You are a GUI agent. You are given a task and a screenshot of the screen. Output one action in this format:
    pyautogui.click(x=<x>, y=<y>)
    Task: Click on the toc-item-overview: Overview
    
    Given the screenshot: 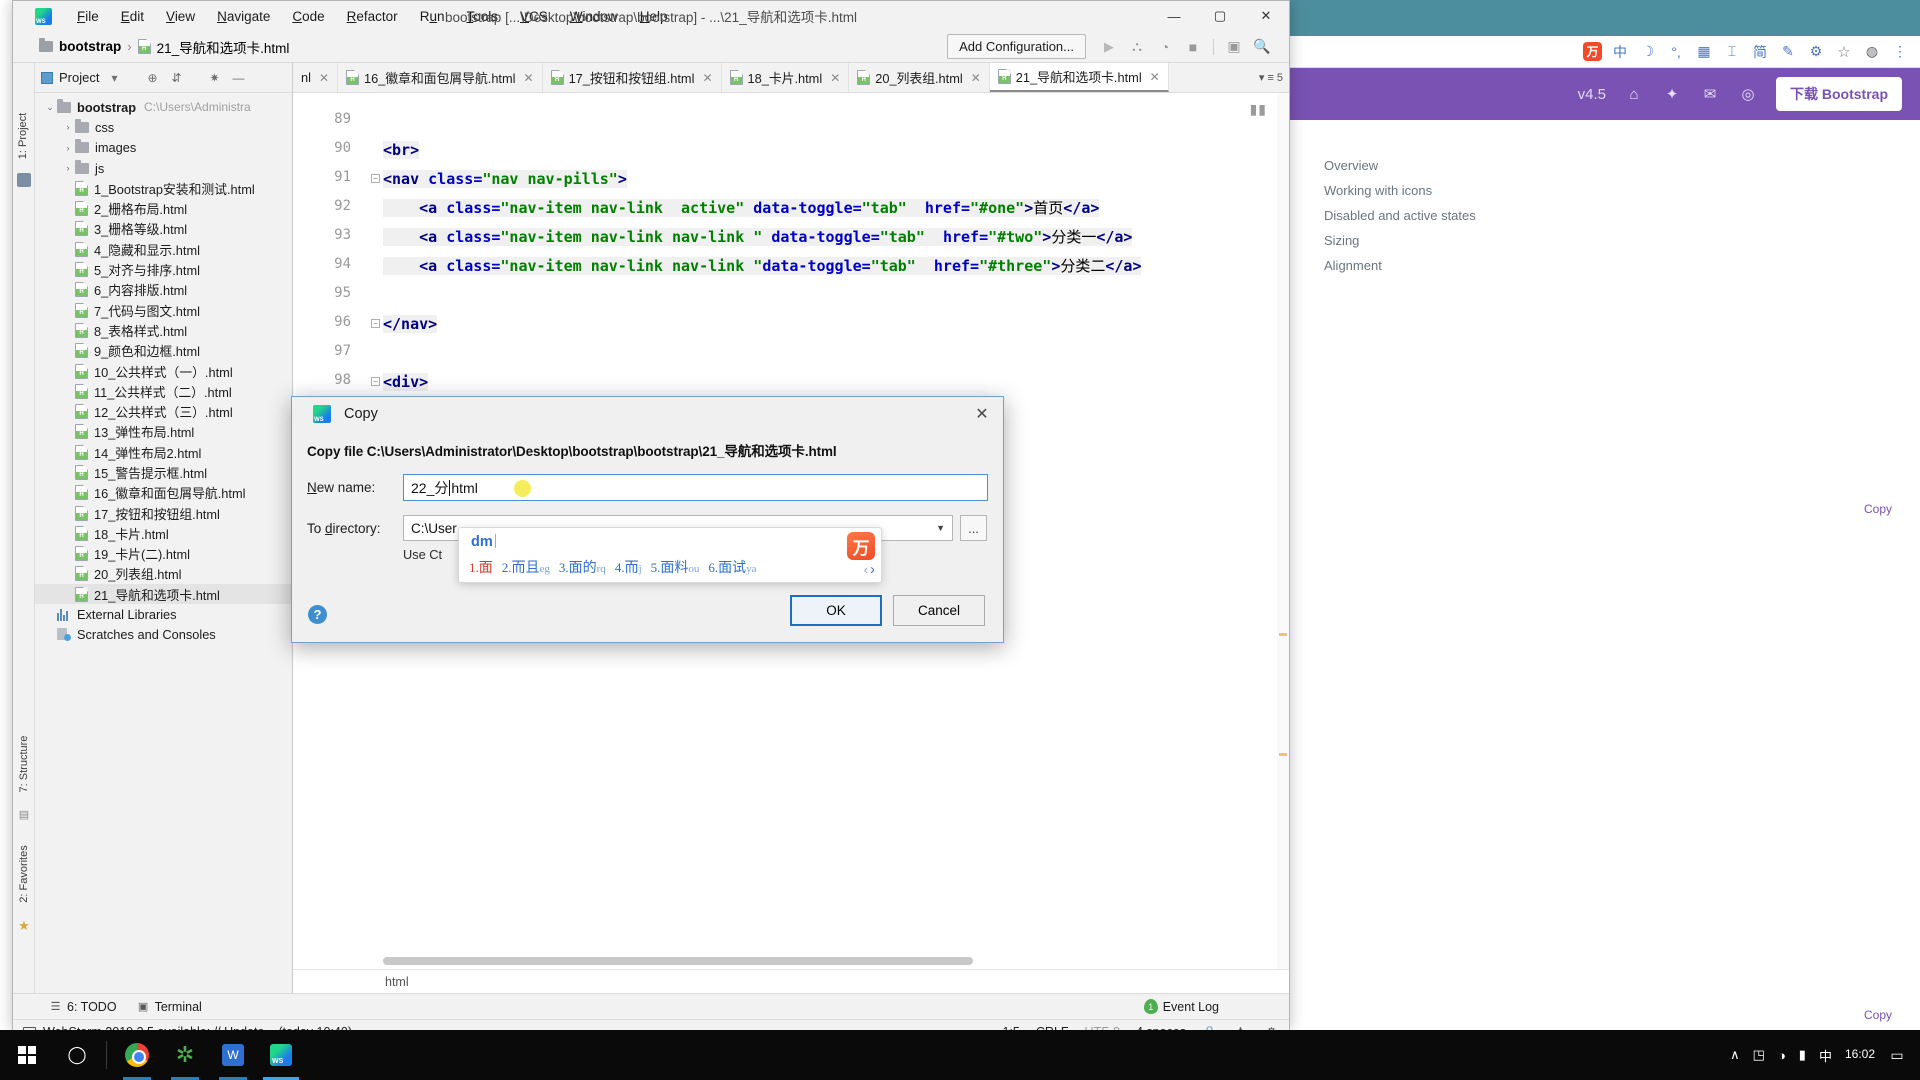 What is the action you would take?
    pyautogui.click(x=1470, y=165)
    